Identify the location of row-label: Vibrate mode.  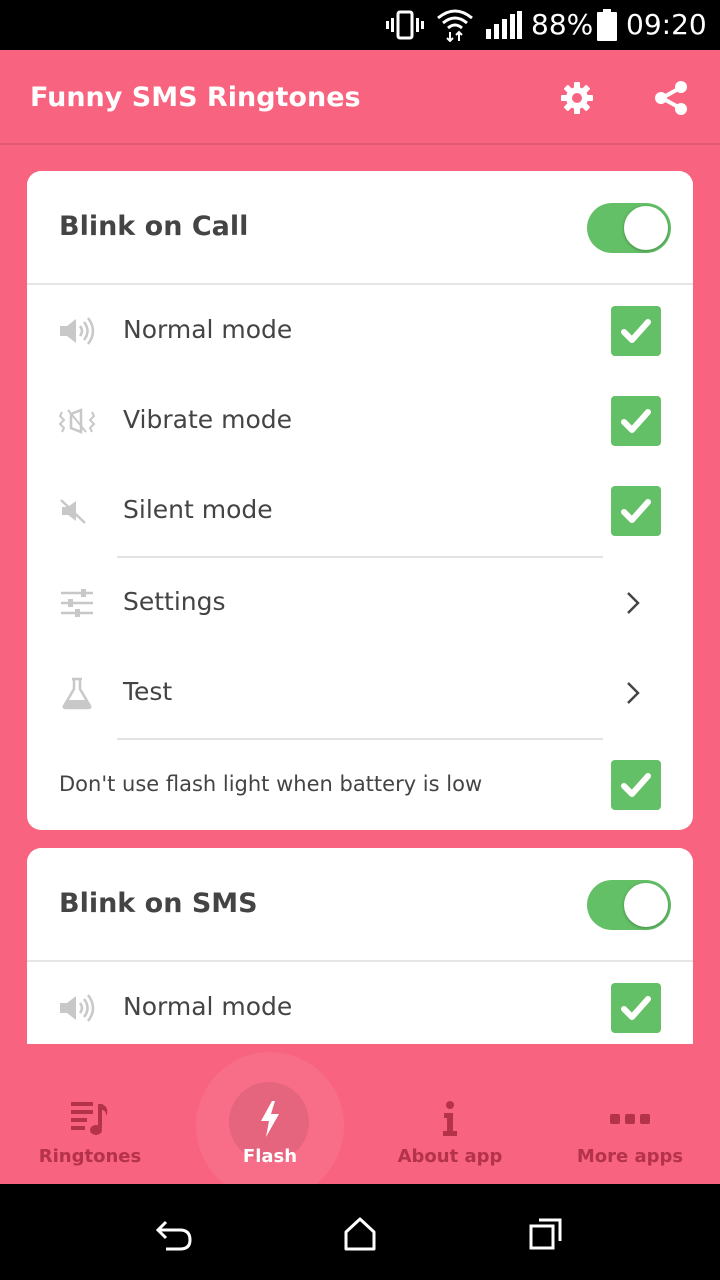
(207, 419).